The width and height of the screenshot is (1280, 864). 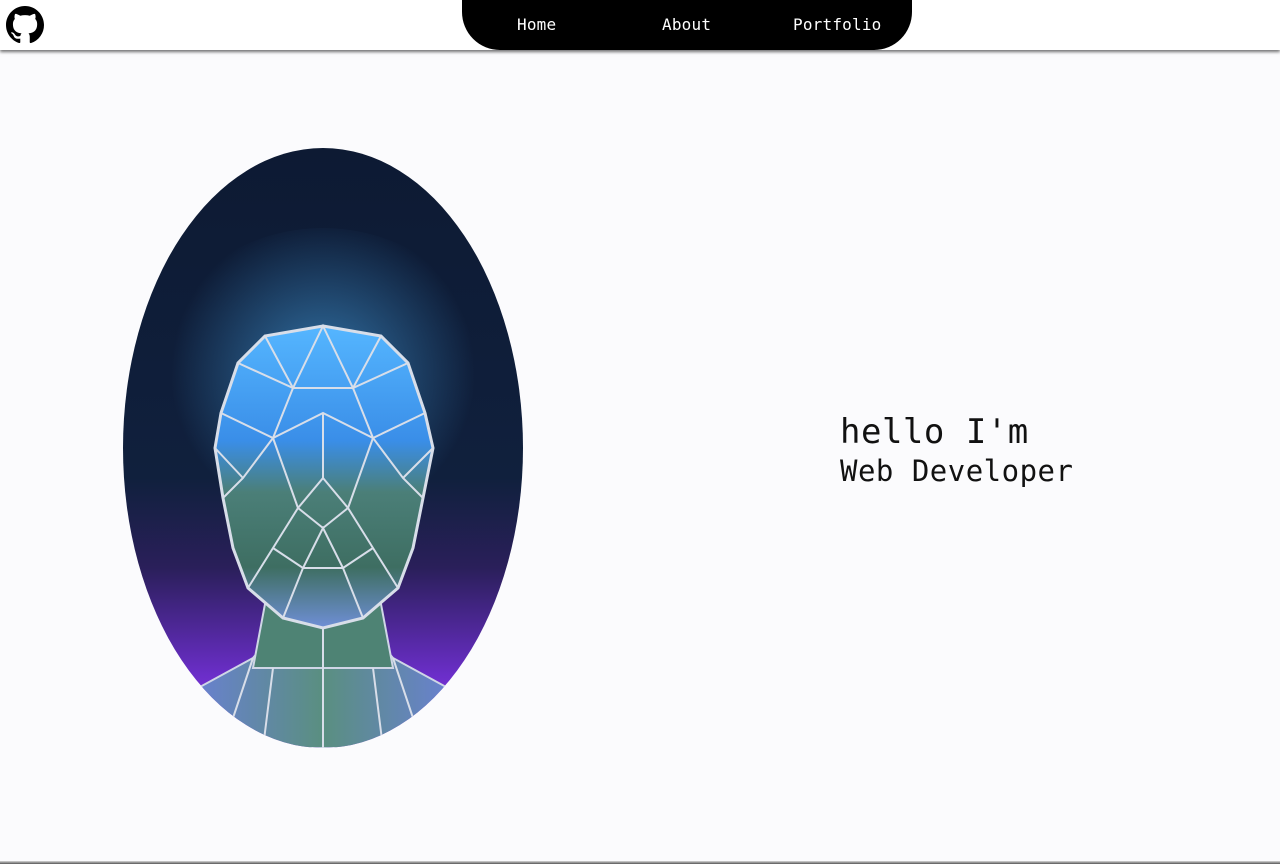 I want to click on nav-home: Home, so click(x=536, y=25).